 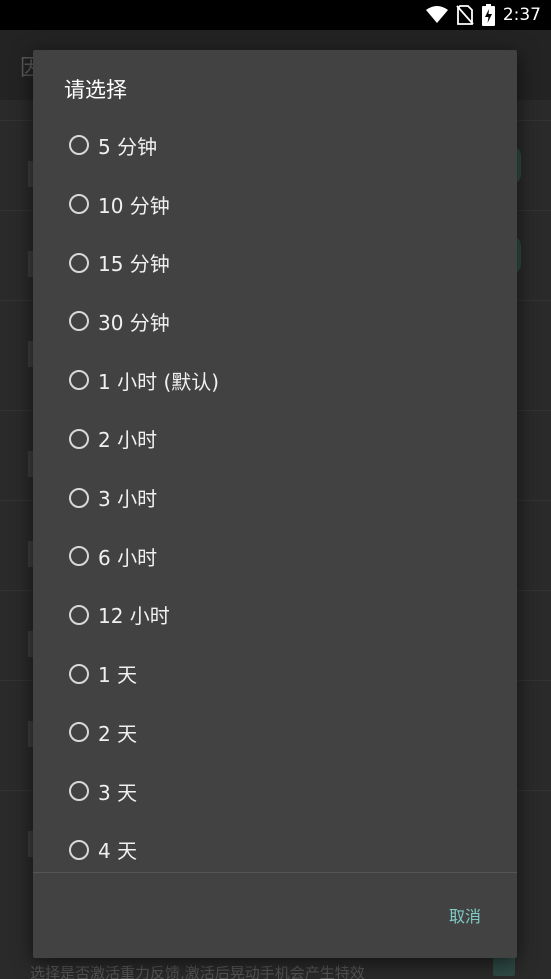 I want to click on dialog-divider, so click(x=275, y=872).